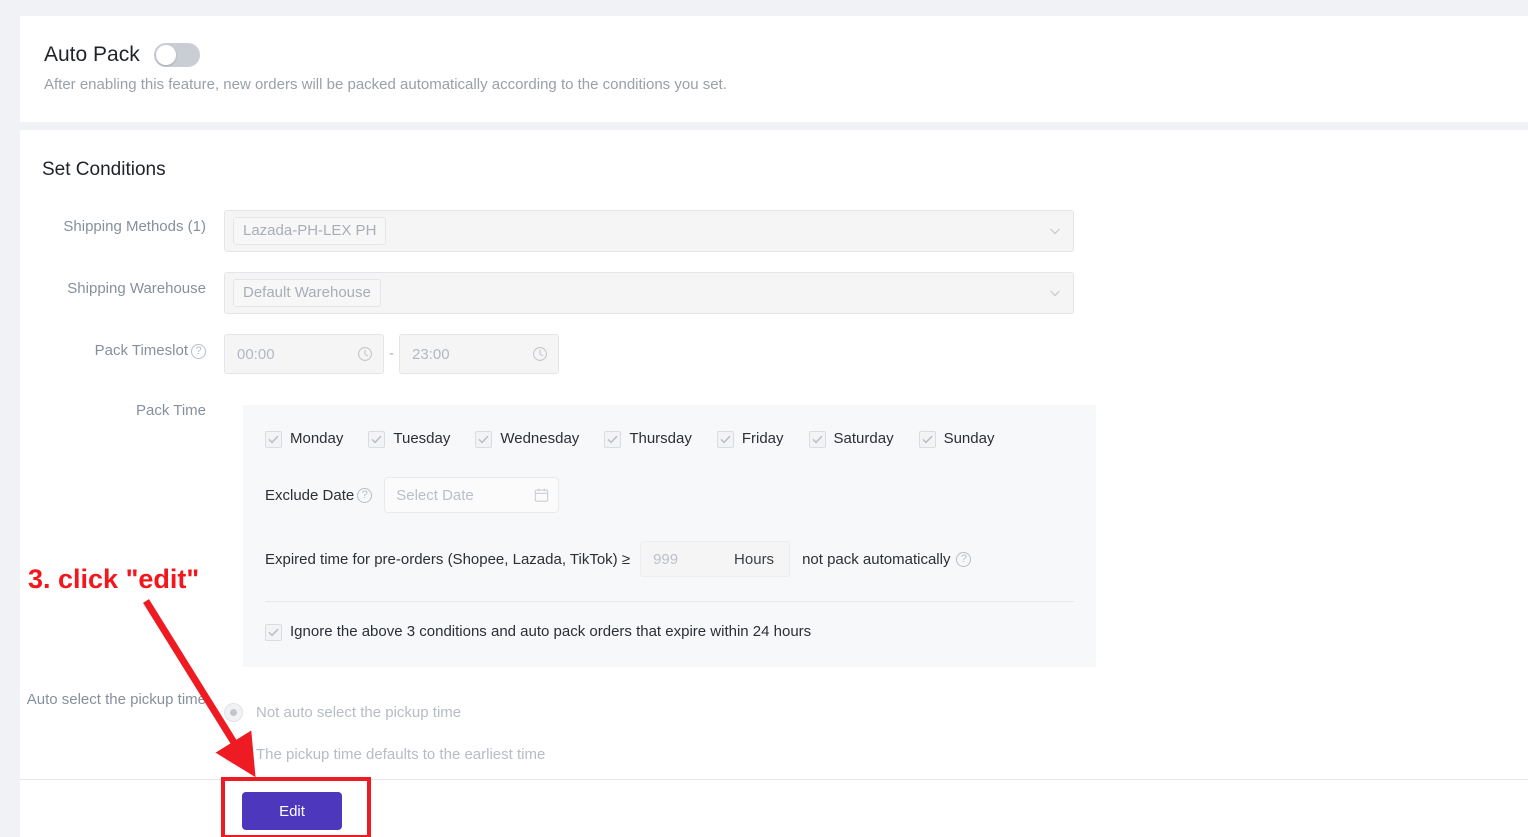  What do you see at coordinates (649, 293) in the screenshot?
I see `shipping-warehouse-select: Default Warehouse` at bounding box center [649, 293].